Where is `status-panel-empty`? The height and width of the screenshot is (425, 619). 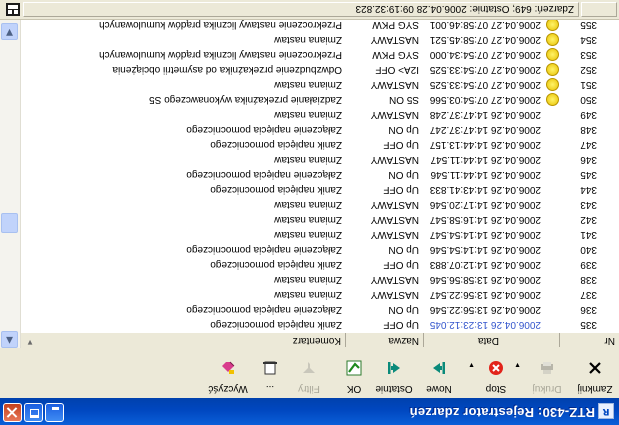
status-panel-empty is located at coordinates (599, 9).